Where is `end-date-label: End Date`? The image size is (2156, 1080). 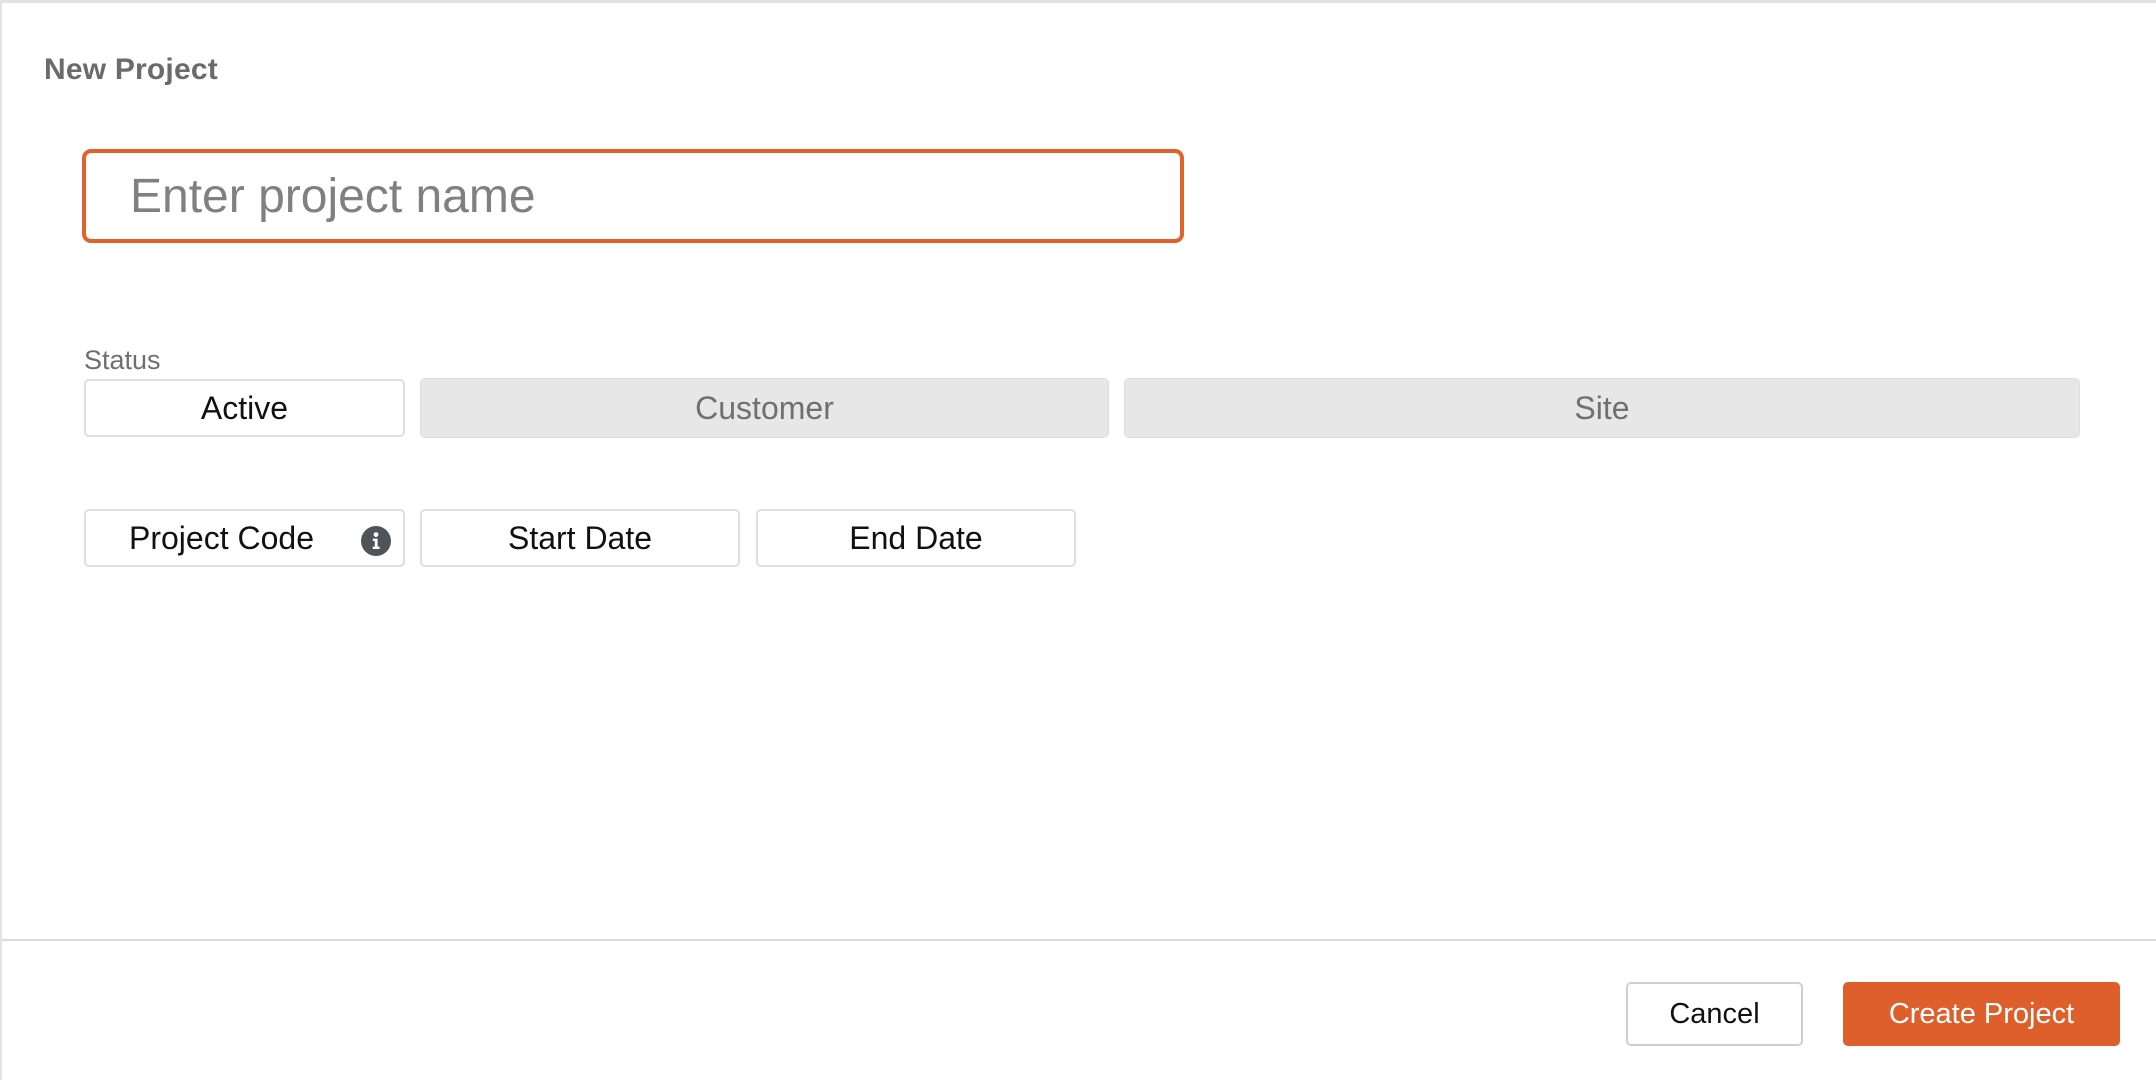
end-date-label: End Date is located at coordinates (916, 537).